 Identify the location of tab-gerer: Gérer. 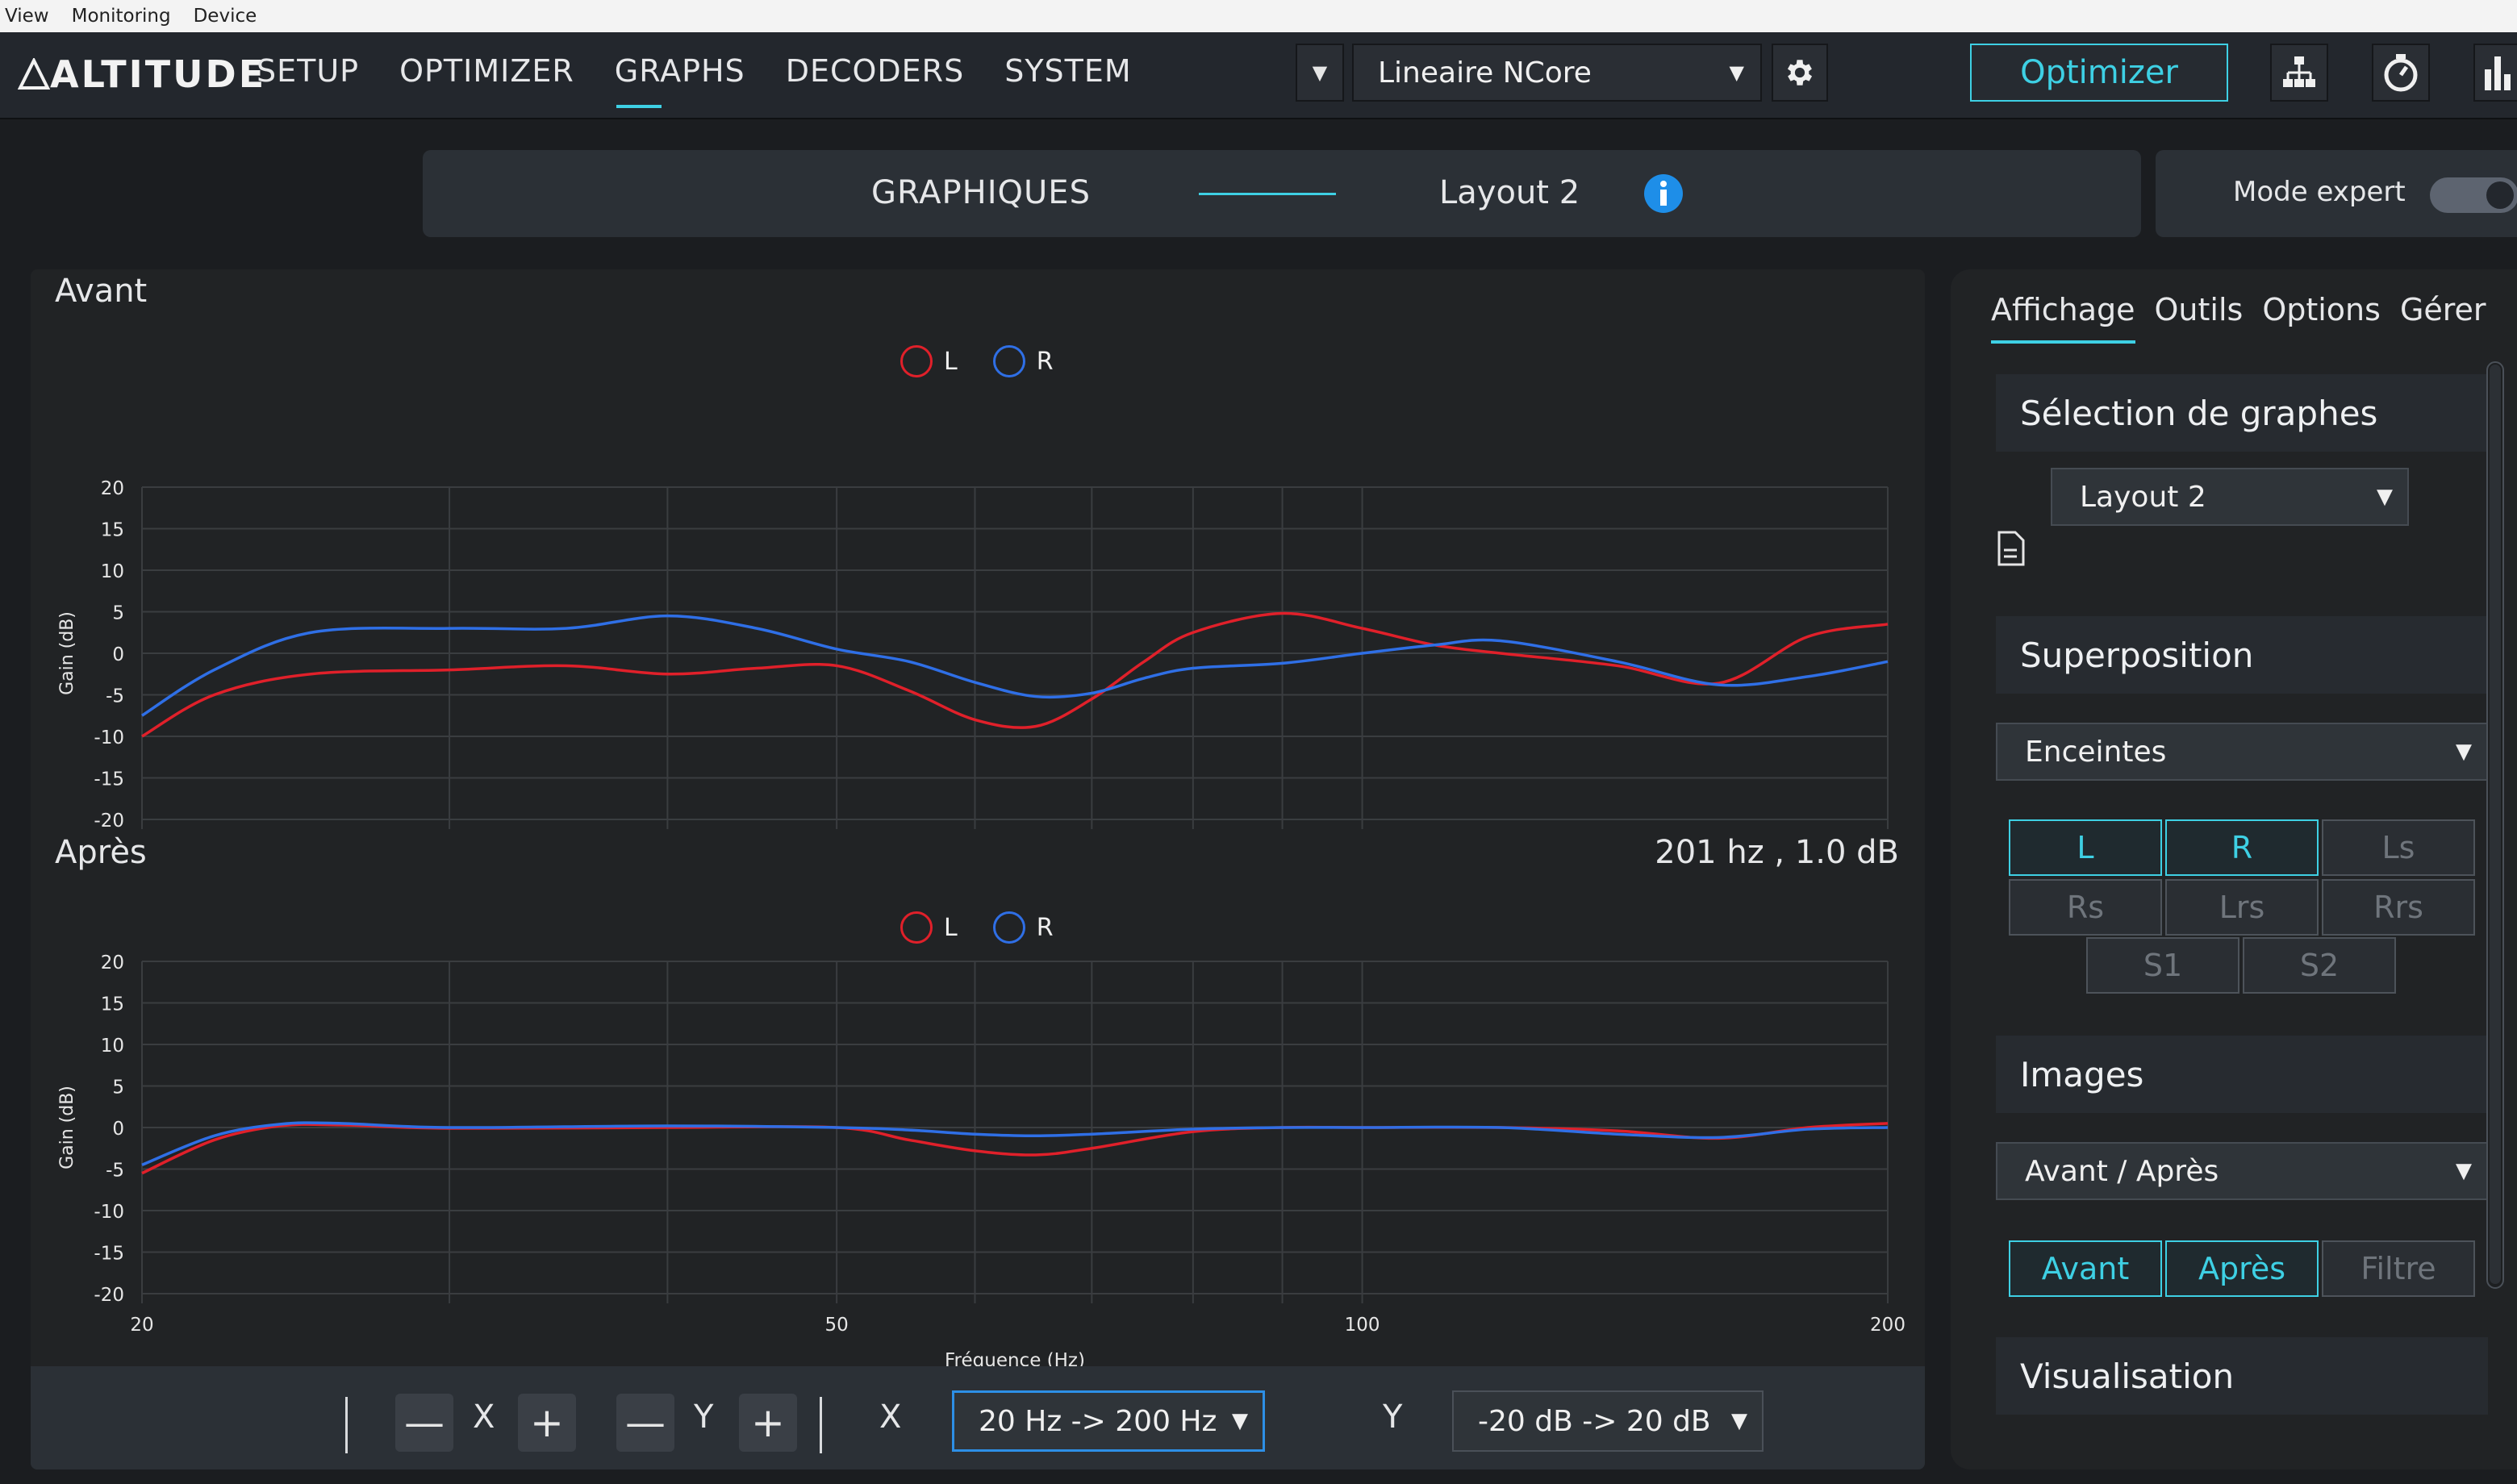
(2443, 318).